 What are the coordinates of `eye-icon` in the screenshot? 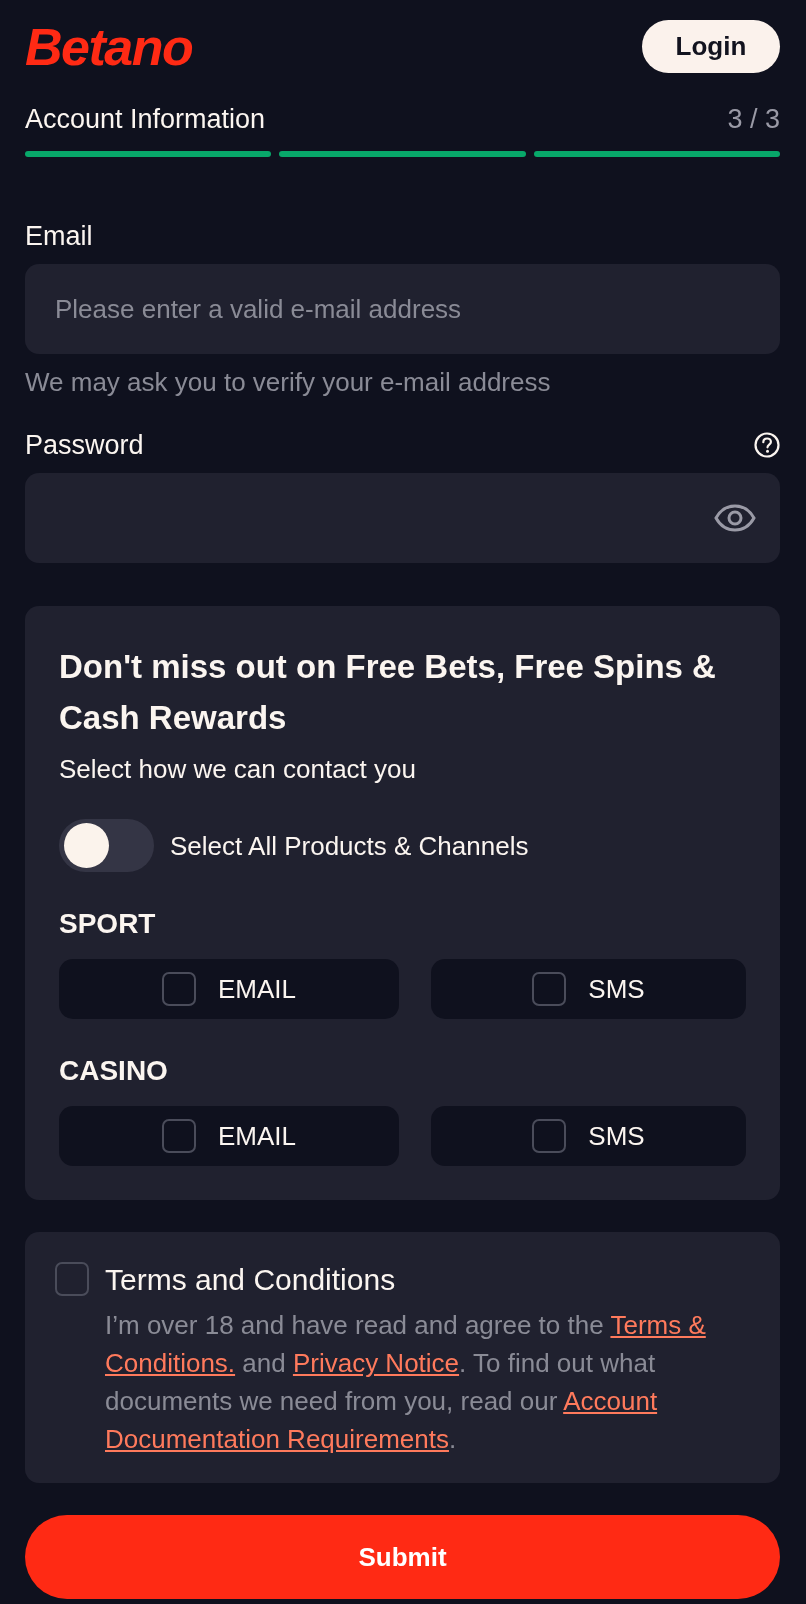 It's located at (735, 518).